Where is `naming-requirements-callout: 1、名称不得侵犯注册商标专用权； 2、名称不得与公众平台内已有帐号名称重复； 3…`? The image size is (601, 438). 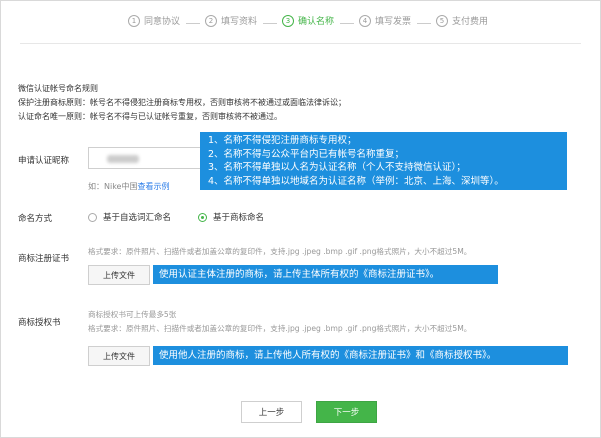 naming-requirements-callout: 1、名称不得侵犯注册商标专用权； 2、名称不得与公众平台内已有帐号名称重复； 3… is located at coordinates (383, 161).